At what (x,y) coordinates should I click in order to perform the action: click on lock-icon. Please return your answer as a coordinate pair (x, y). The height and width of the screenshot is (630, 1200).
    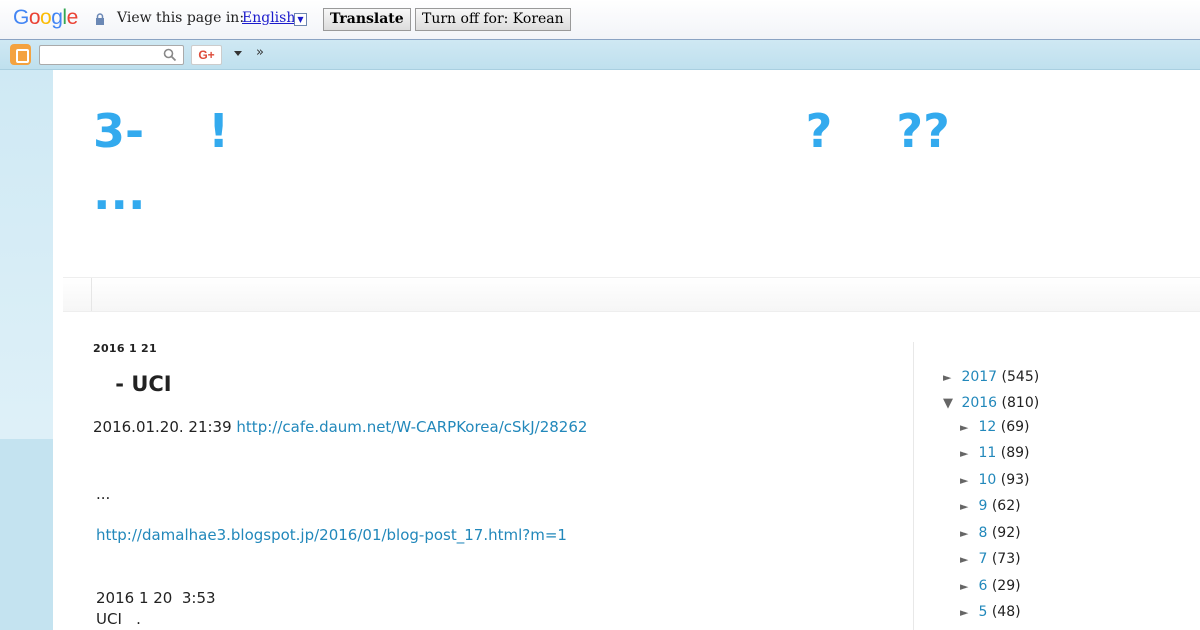
    Looking at the image, I should click on (100, 19).